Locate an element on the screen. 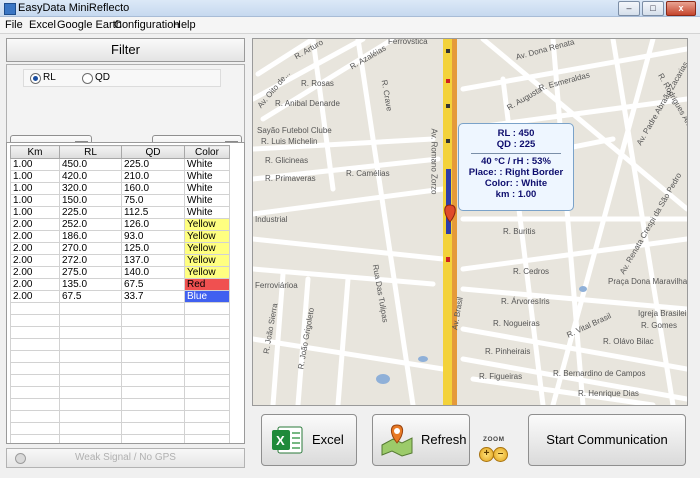  table-row: 2.00 186.0 93.0 Yellow is located at coordinates (120, 236).